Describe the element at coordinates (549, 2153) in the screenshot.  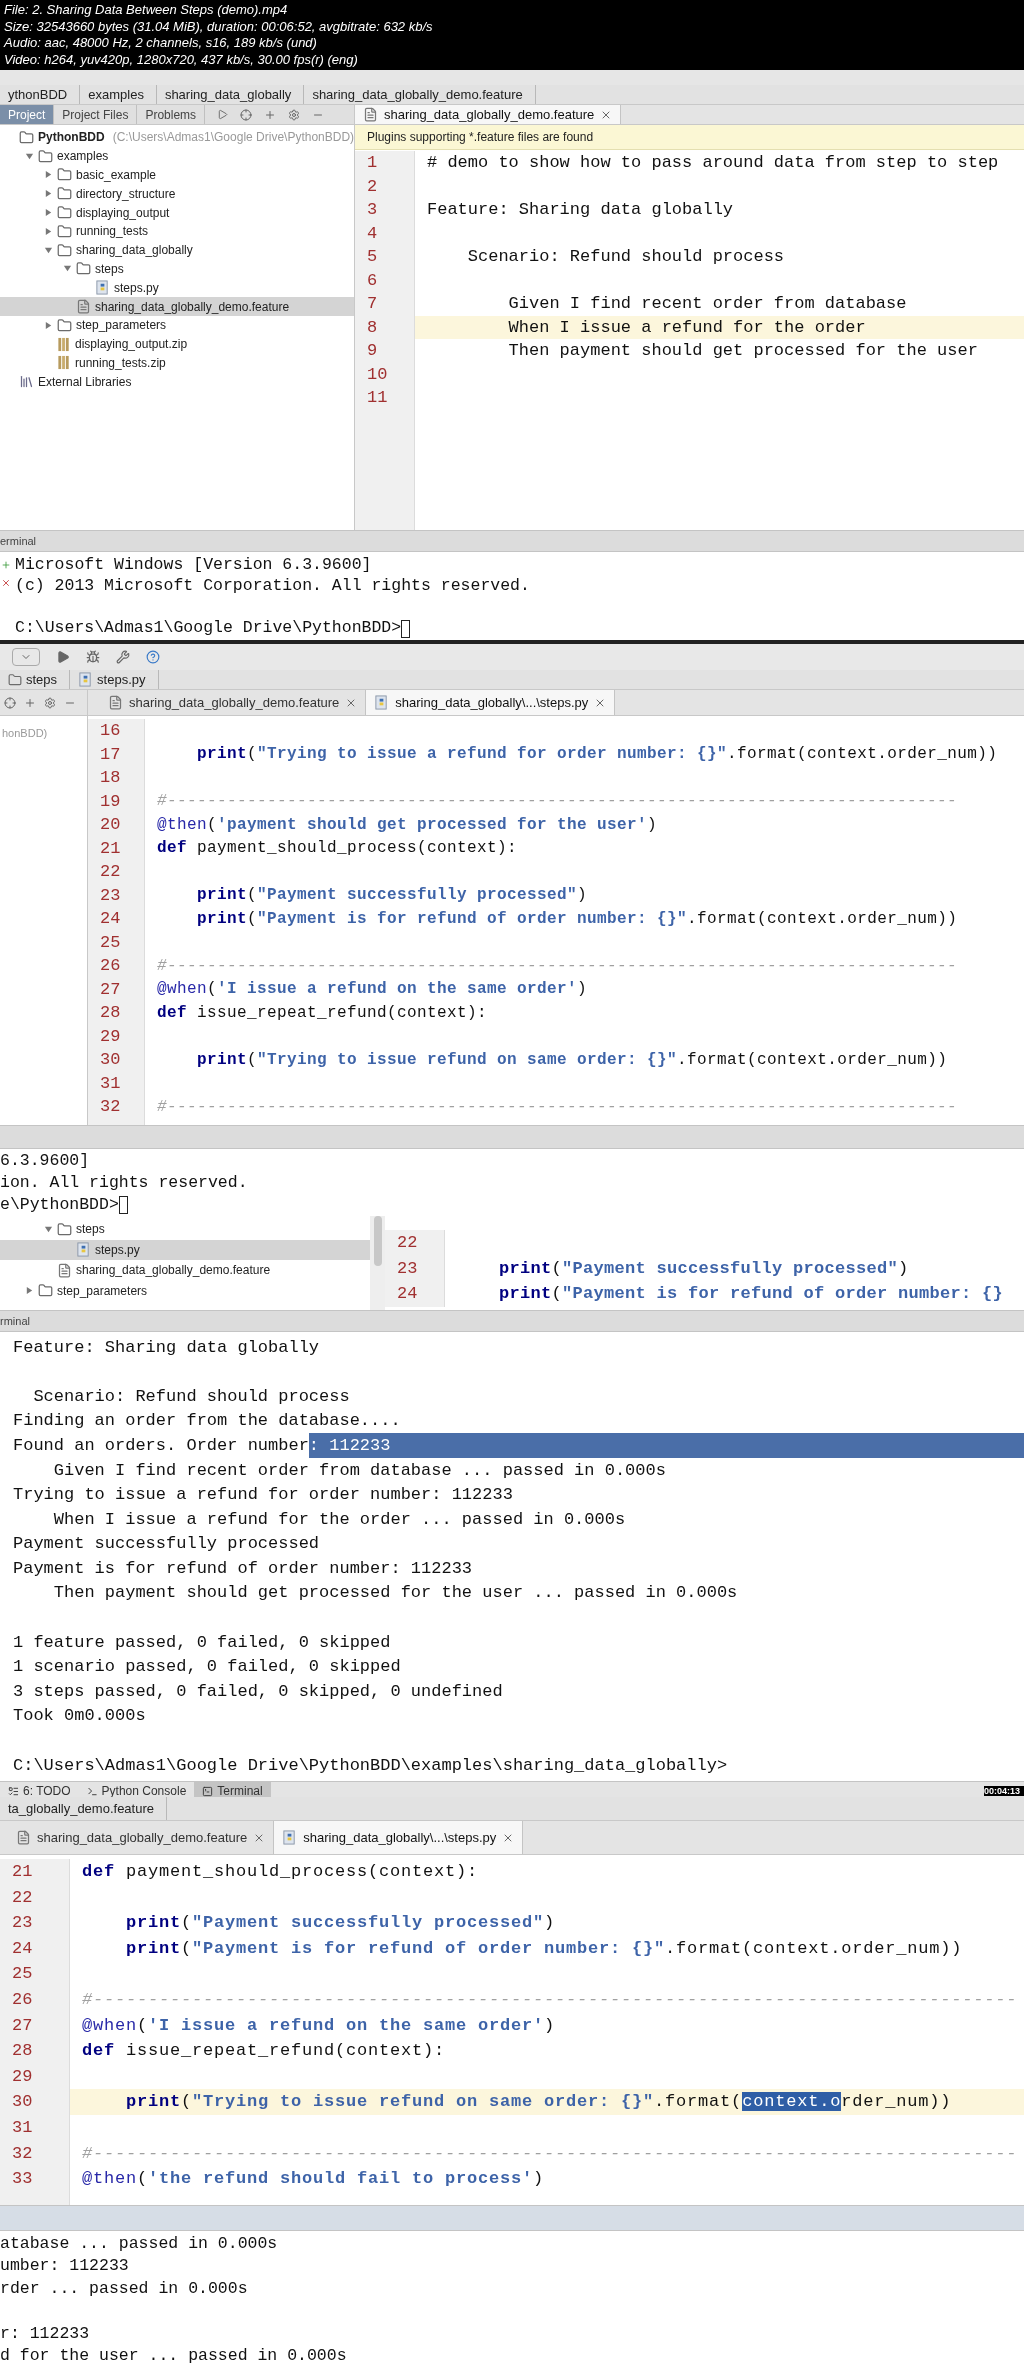
I see `code-line: #------------------------------------------------------------------------------------` at that location.